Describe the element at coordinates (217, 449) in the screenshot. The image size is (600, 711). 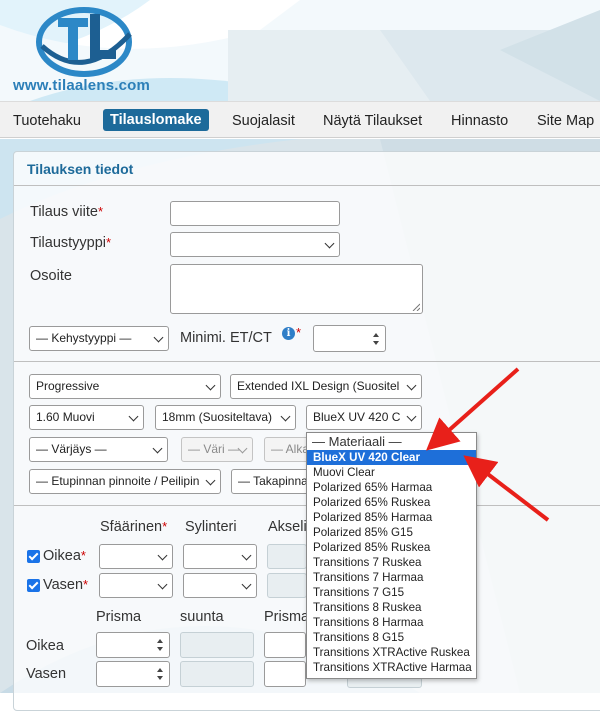
I see `color-select: — Väri —` at that location.